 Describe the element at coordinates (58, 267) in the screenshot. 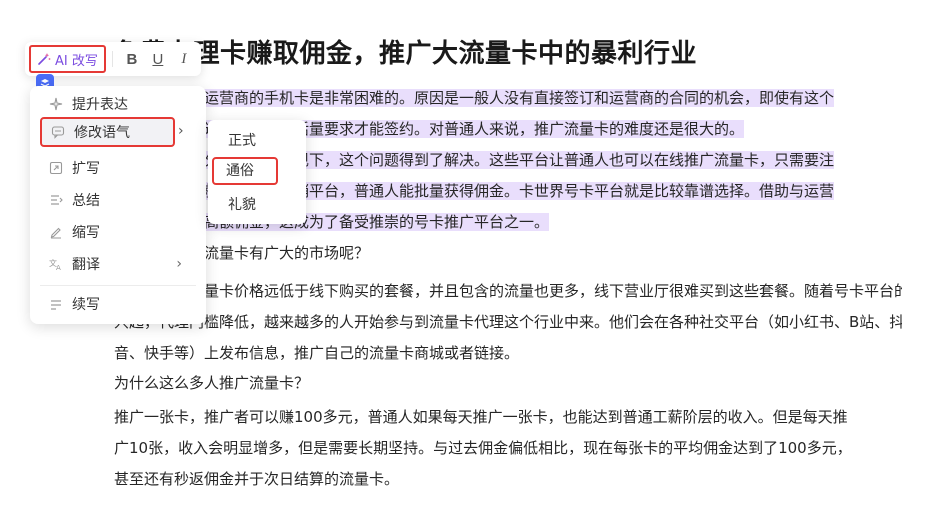

I see `svg-text: A` at that location.